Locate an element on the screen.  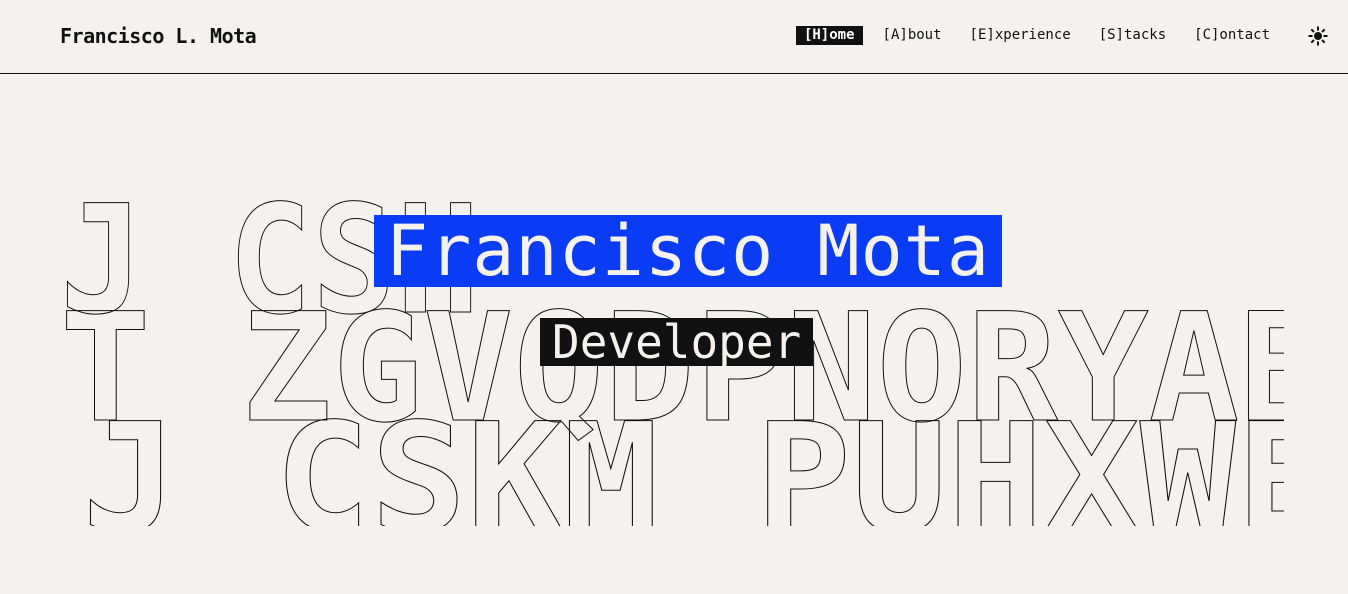
nav-contact: [C]ontact is located at coordinates (1232, 35).